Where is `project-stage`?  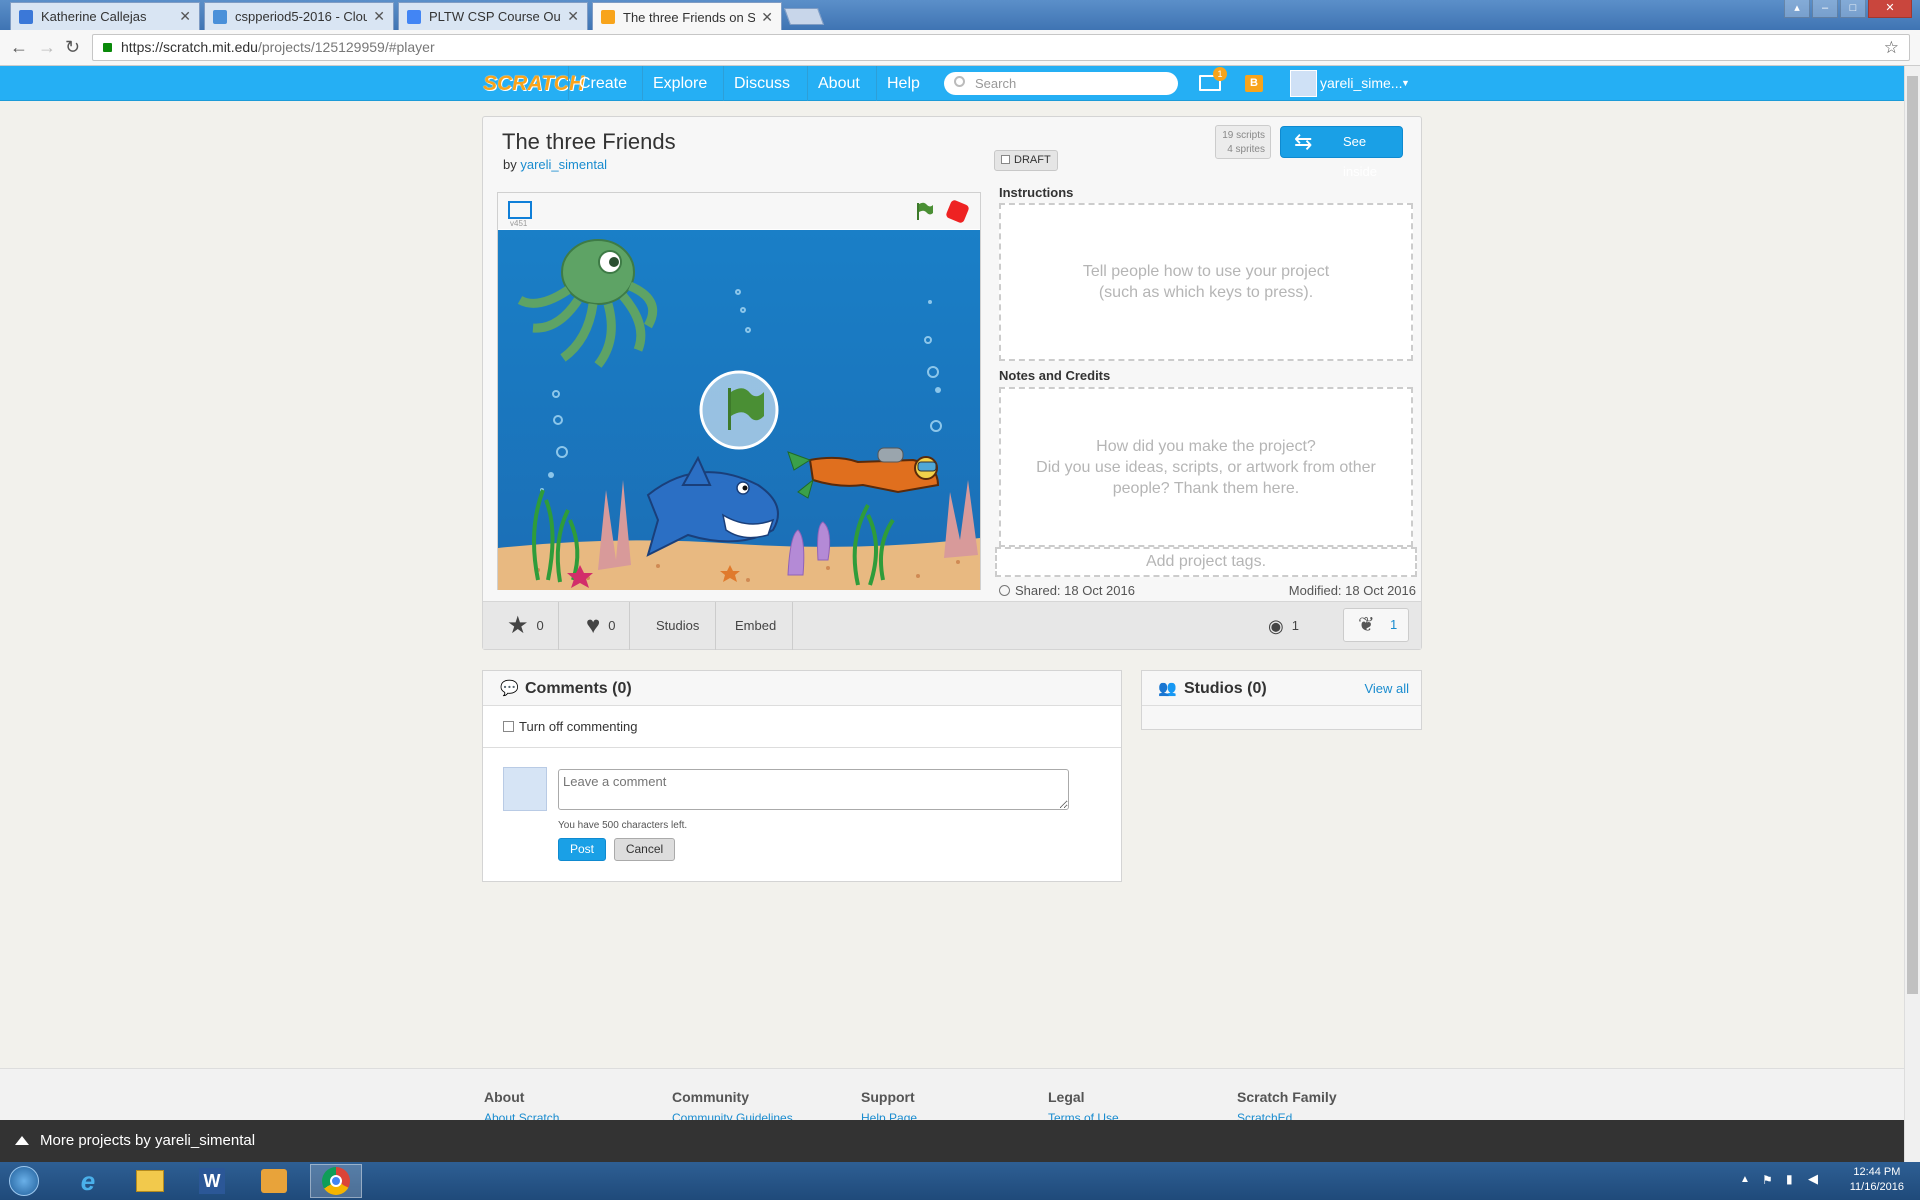 project-stage is located at coordinates (739, 410).